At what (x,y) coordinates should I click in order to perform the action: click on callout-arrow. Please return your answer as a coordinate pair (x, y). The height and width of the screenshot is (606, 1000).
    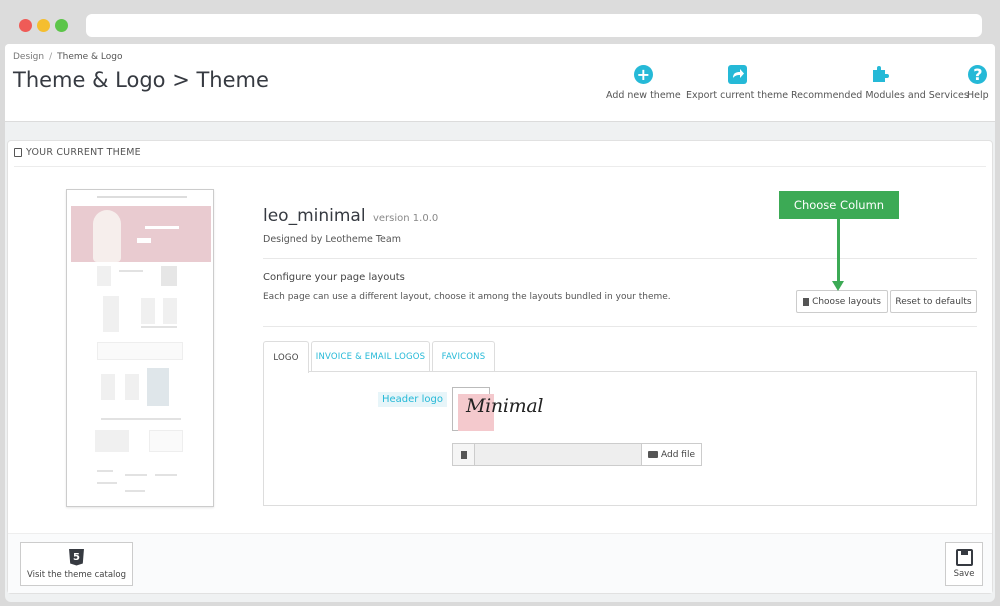
    Looking at the image, I should click on (838, 251).